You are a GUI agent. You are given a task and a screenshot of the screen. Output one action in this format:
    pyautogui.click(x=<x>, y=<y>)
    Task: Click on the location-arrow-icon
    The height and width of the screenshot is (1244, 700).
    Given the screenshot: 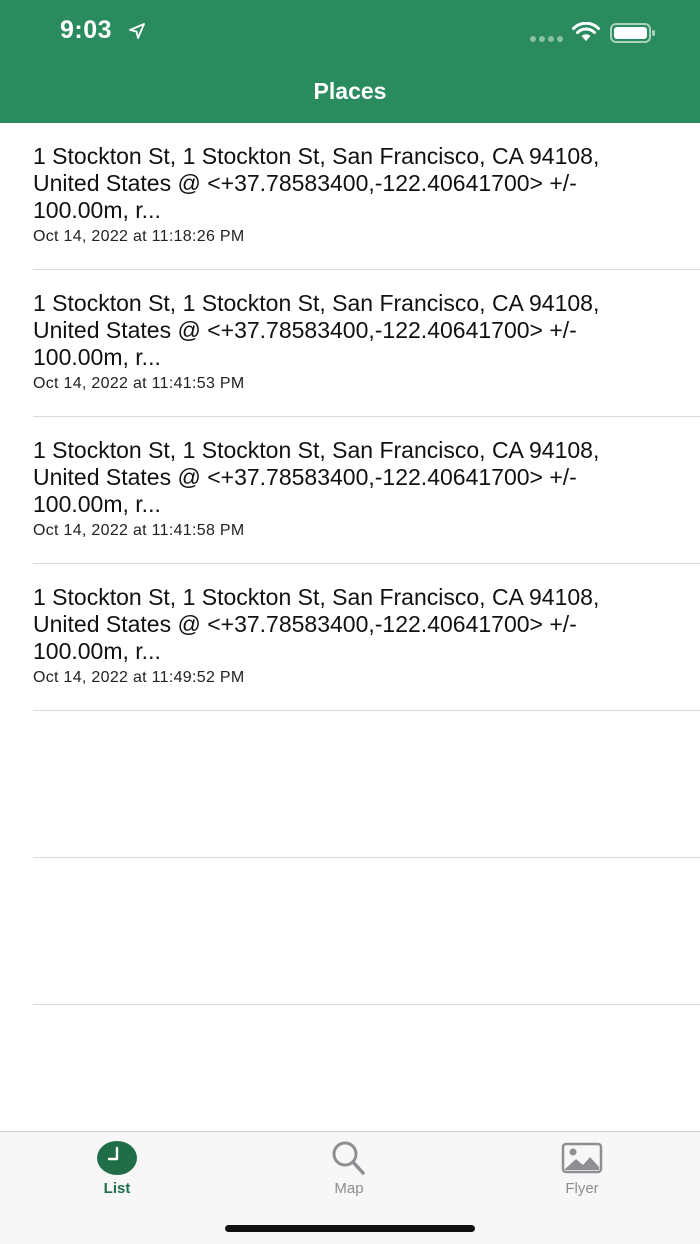 What is the action you would take?
    pyautogui.click(x=137, y=31)
    